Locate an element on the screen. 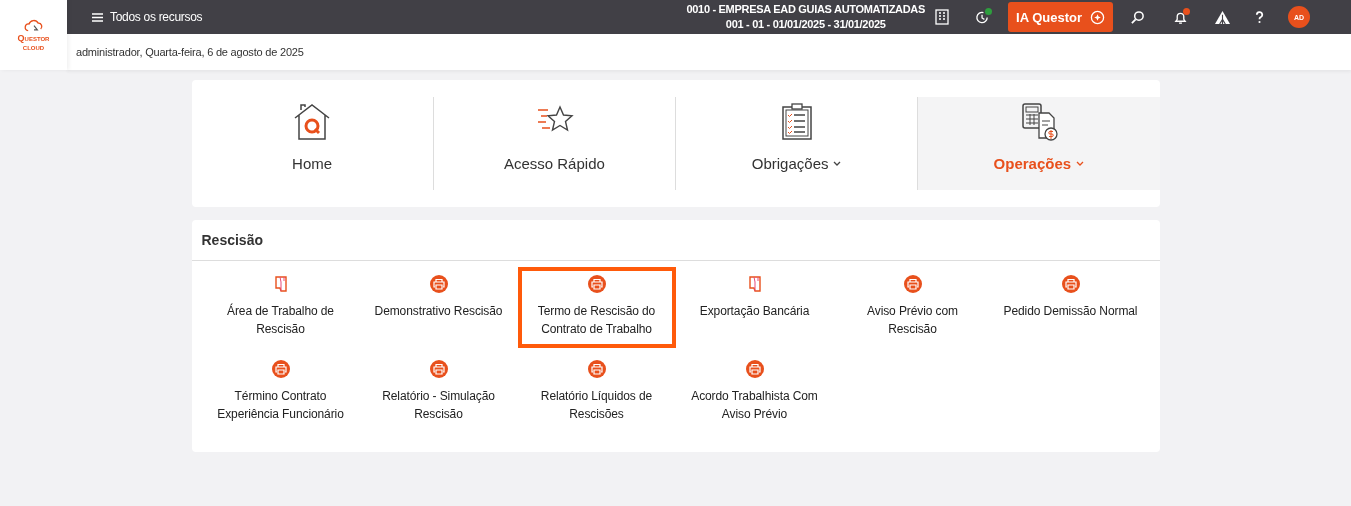  all-resources-menu-button: Todos os recursos is located at coordinates (147, 17).